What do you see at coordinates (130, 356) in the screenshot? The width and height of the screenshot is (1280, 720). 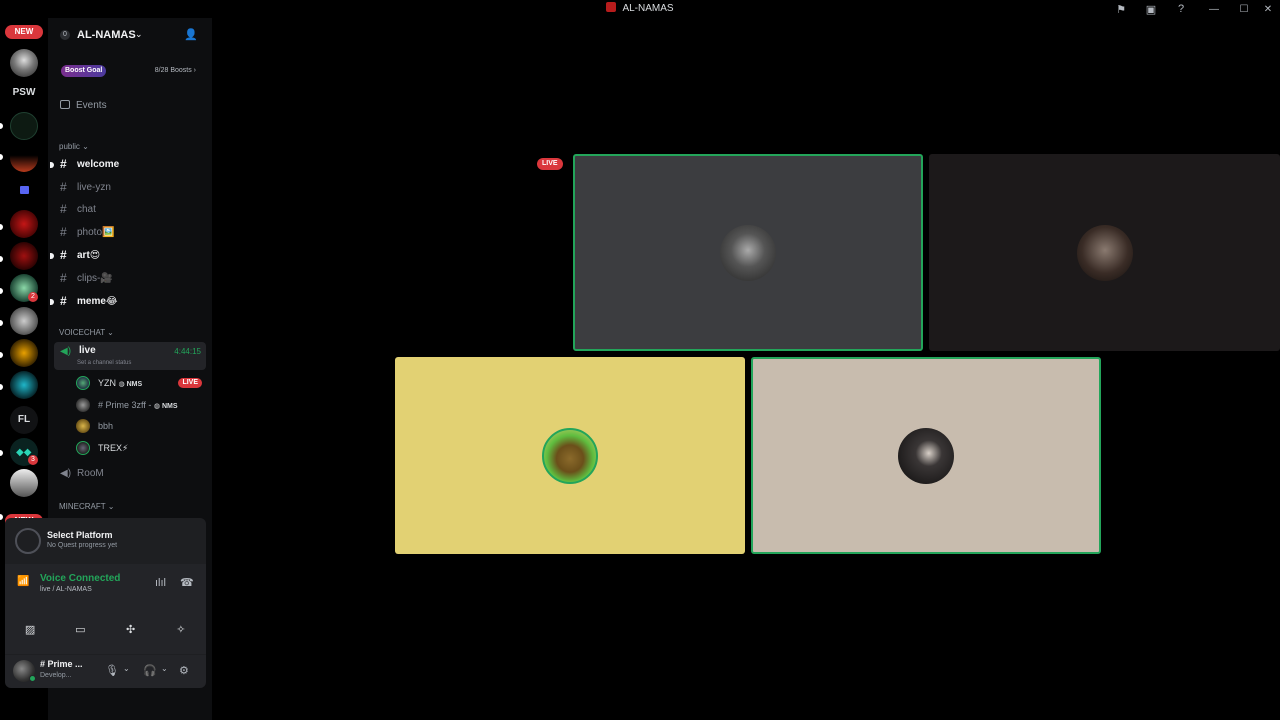 I see `voice-channel-live: ◀) live 4:44:15 Set a channel status` at bounding box center [130, 356].